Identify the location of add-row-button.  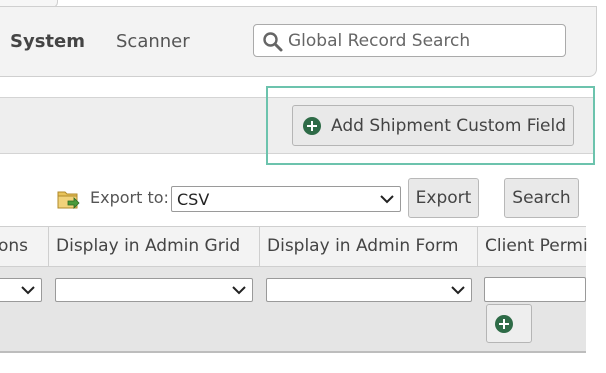
(509, 323).